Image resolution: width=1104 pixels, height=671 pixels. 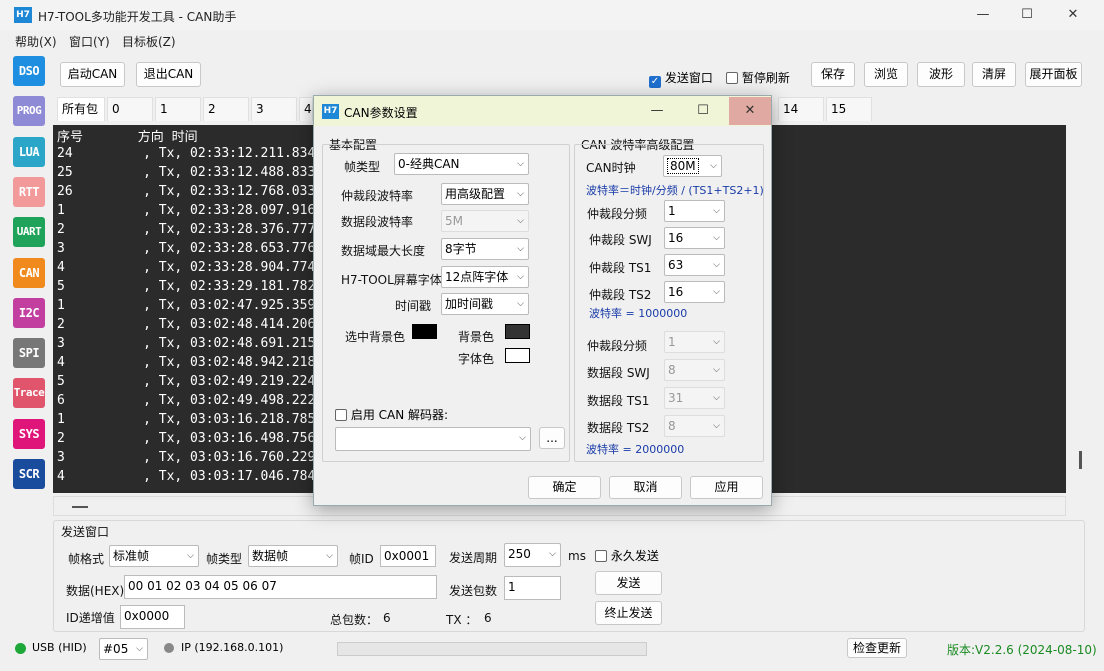 What do you see at coordinates (274, 109) in the screenshot?
I see `tab-3: 3` at bounding box center [274, 109].